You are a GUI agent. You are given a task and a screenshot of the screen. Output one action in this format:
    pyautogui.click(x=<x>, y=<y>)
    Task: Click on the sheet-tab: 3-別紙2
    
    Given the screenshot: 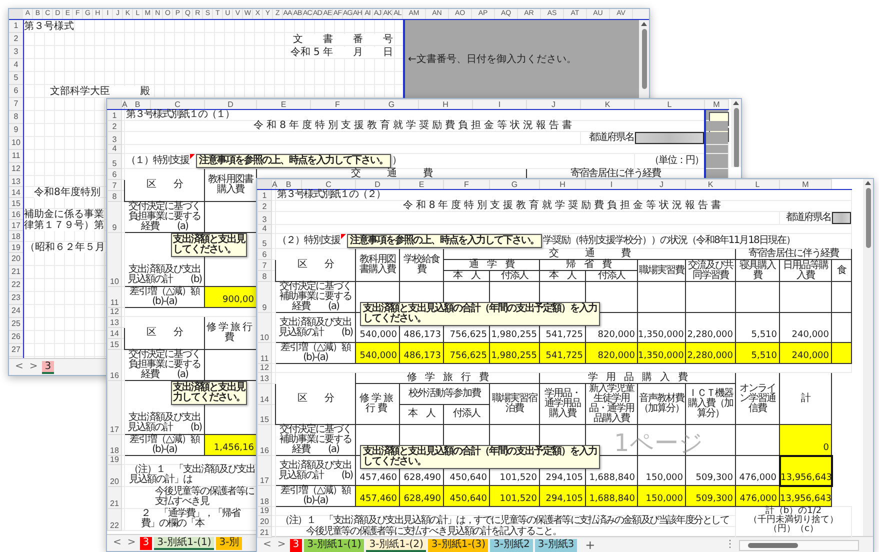 What is the action you would take?
    pyautogui.click(x=511, y=545)
    